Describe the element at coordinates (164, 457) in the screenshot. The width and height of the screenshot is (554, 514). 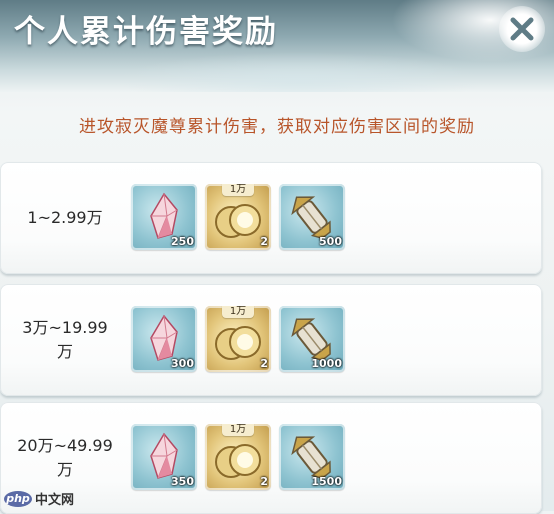
I see `reward-item-crystal: 350` at that location.